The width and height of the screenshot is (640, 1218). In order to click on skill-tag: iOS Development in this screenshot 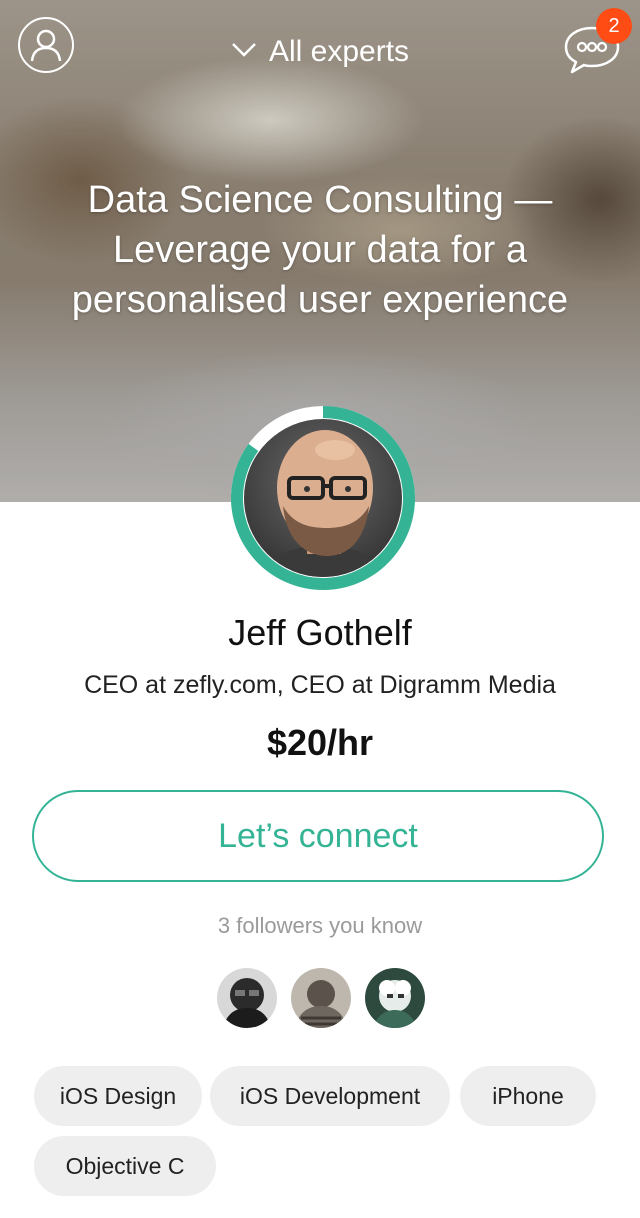, I will do `click(330, 1096)`.